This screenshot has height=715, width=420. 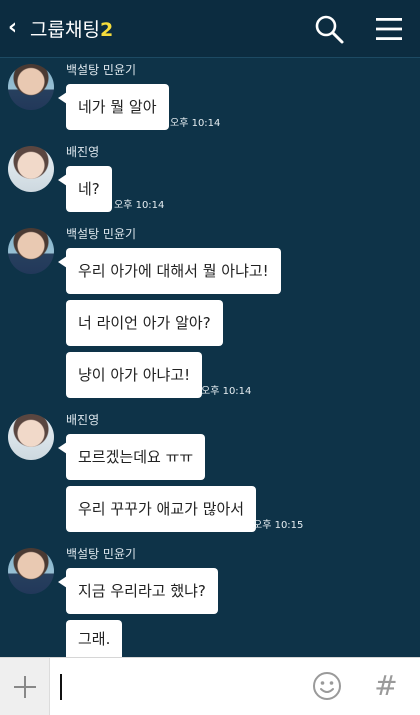 What do you see at coordinates (107, 30) in the screenshot?
I see `member-count-badge: 2` at bounding box center [107, 30].